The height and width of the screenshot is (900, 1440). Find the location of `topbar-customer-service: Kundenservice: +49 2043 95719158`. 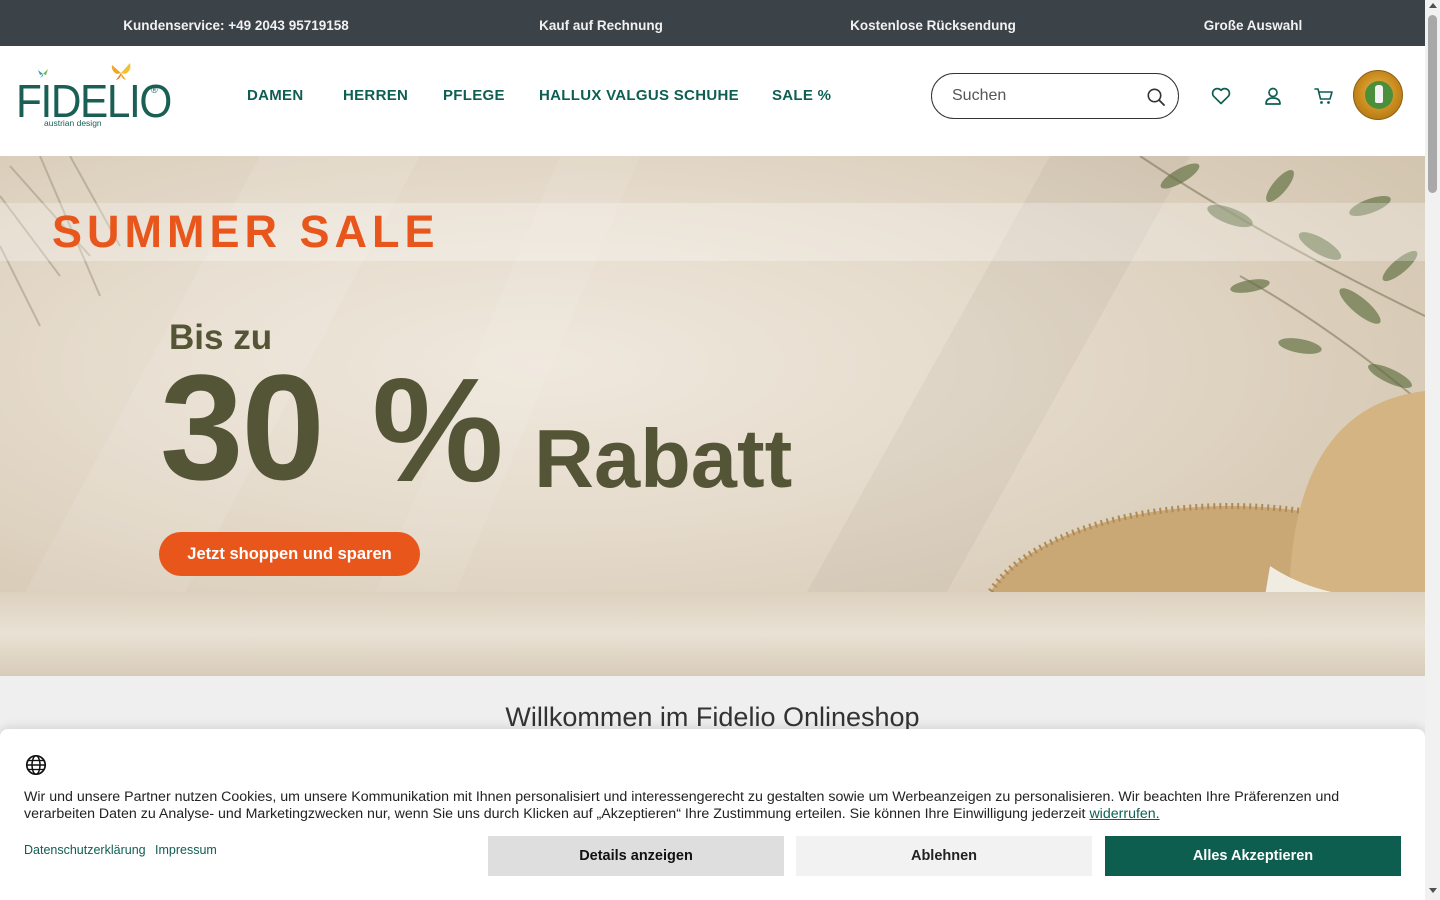

topbar-customer-service: Kundenservice: +49 2043 95719158 is located at coordinates (236, 26).